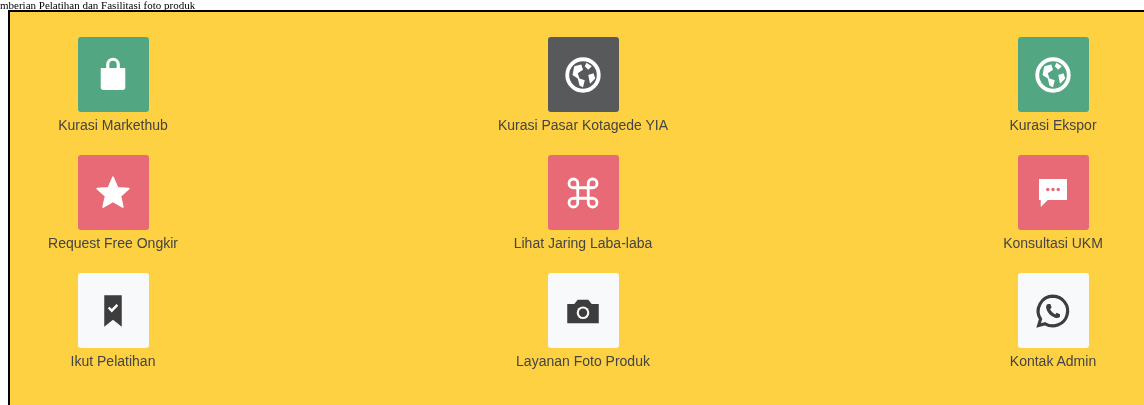 This screenshot has width=1144, height=405. What do you see at coordinates (98, 5) in the screenshot?
I see `page-heading: mberian Pelatihan dan Fasilitasi foto produk` at bounding box center [98, 5].